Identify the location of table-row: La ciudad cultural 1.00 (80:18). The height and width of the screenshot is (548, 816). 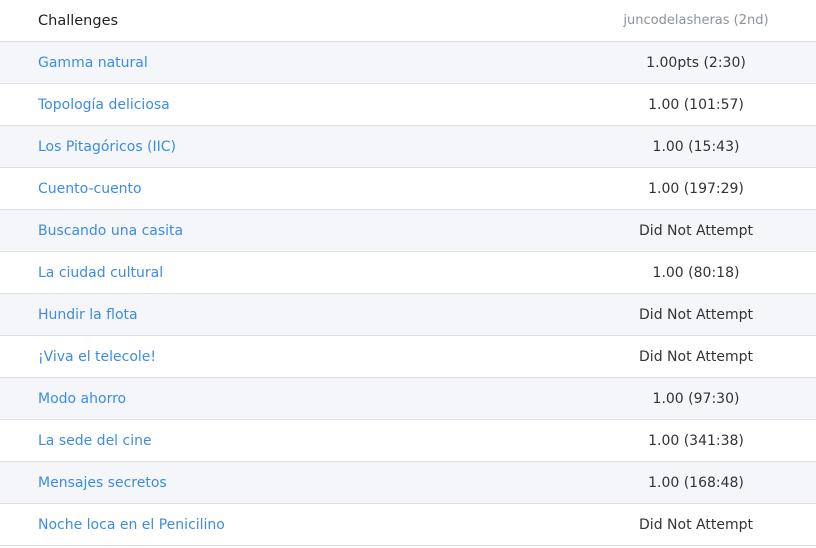
(408, 273).